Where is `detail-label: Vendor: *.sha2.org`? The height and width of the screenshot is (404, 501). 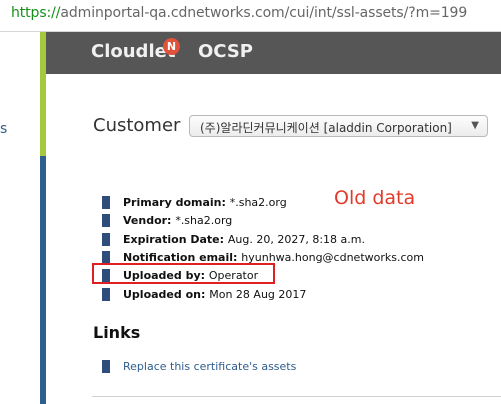 detail-label: Vendor: *.sha2.org is located at coordinates (178, 220).